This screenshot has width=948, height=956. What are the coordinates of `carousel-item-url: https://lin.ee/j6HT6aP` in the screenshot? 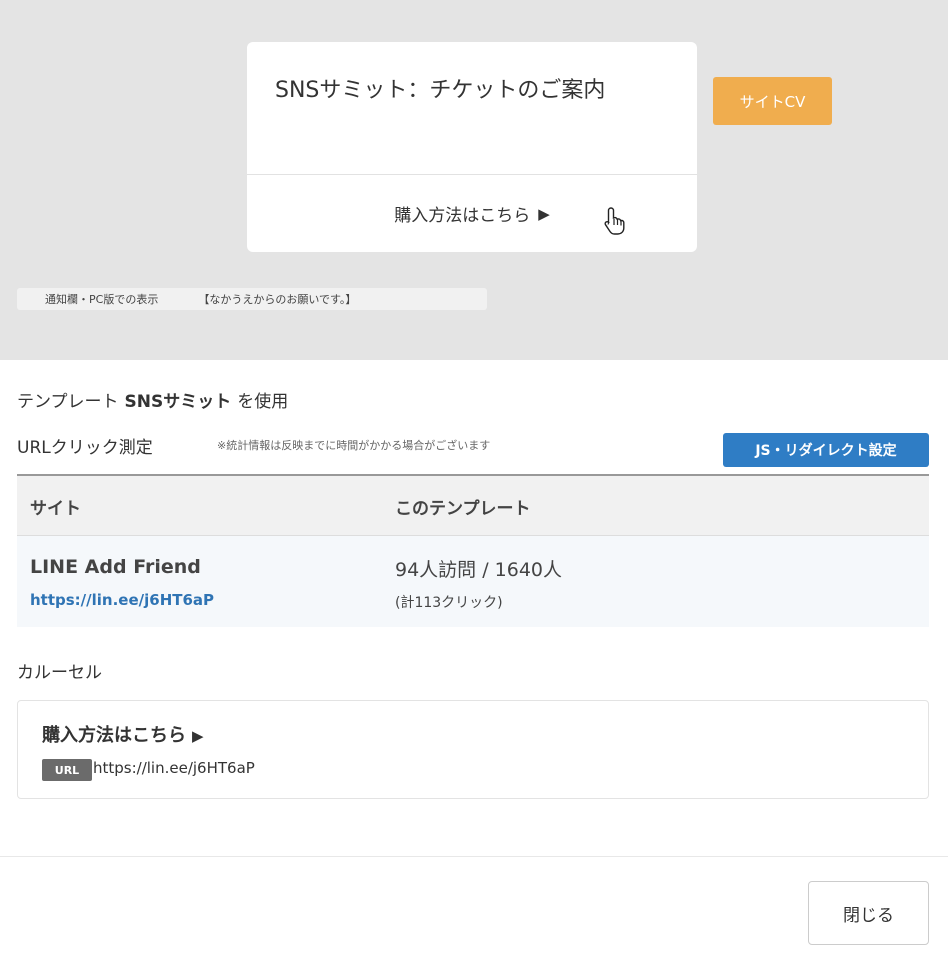 It's located at (174, 768).